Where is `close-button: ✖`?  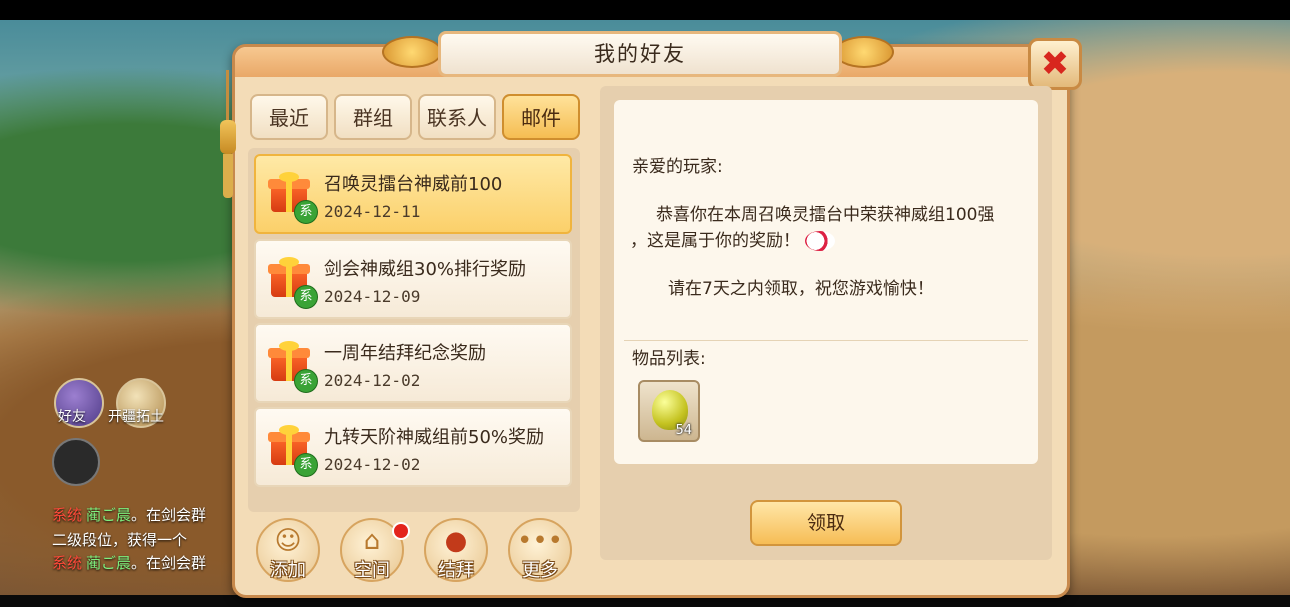
close-button: ✖ is located at coordinates (1055, 64).